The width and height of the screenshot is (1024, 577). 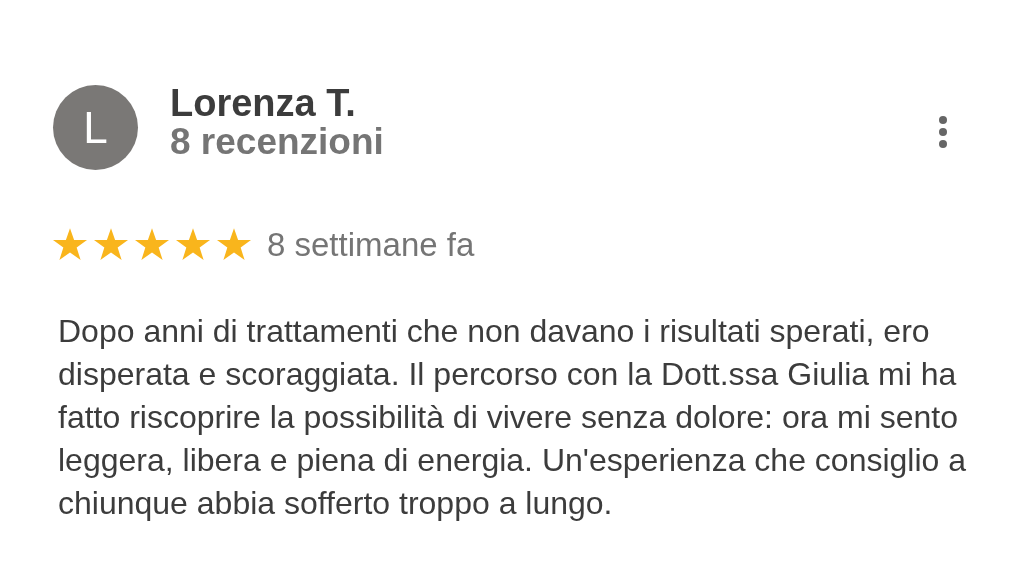 What do you see at coordinates (263, 103) in the screenshot?
I see `author-name: Lorenza T.` at bounding box center [263, 103].